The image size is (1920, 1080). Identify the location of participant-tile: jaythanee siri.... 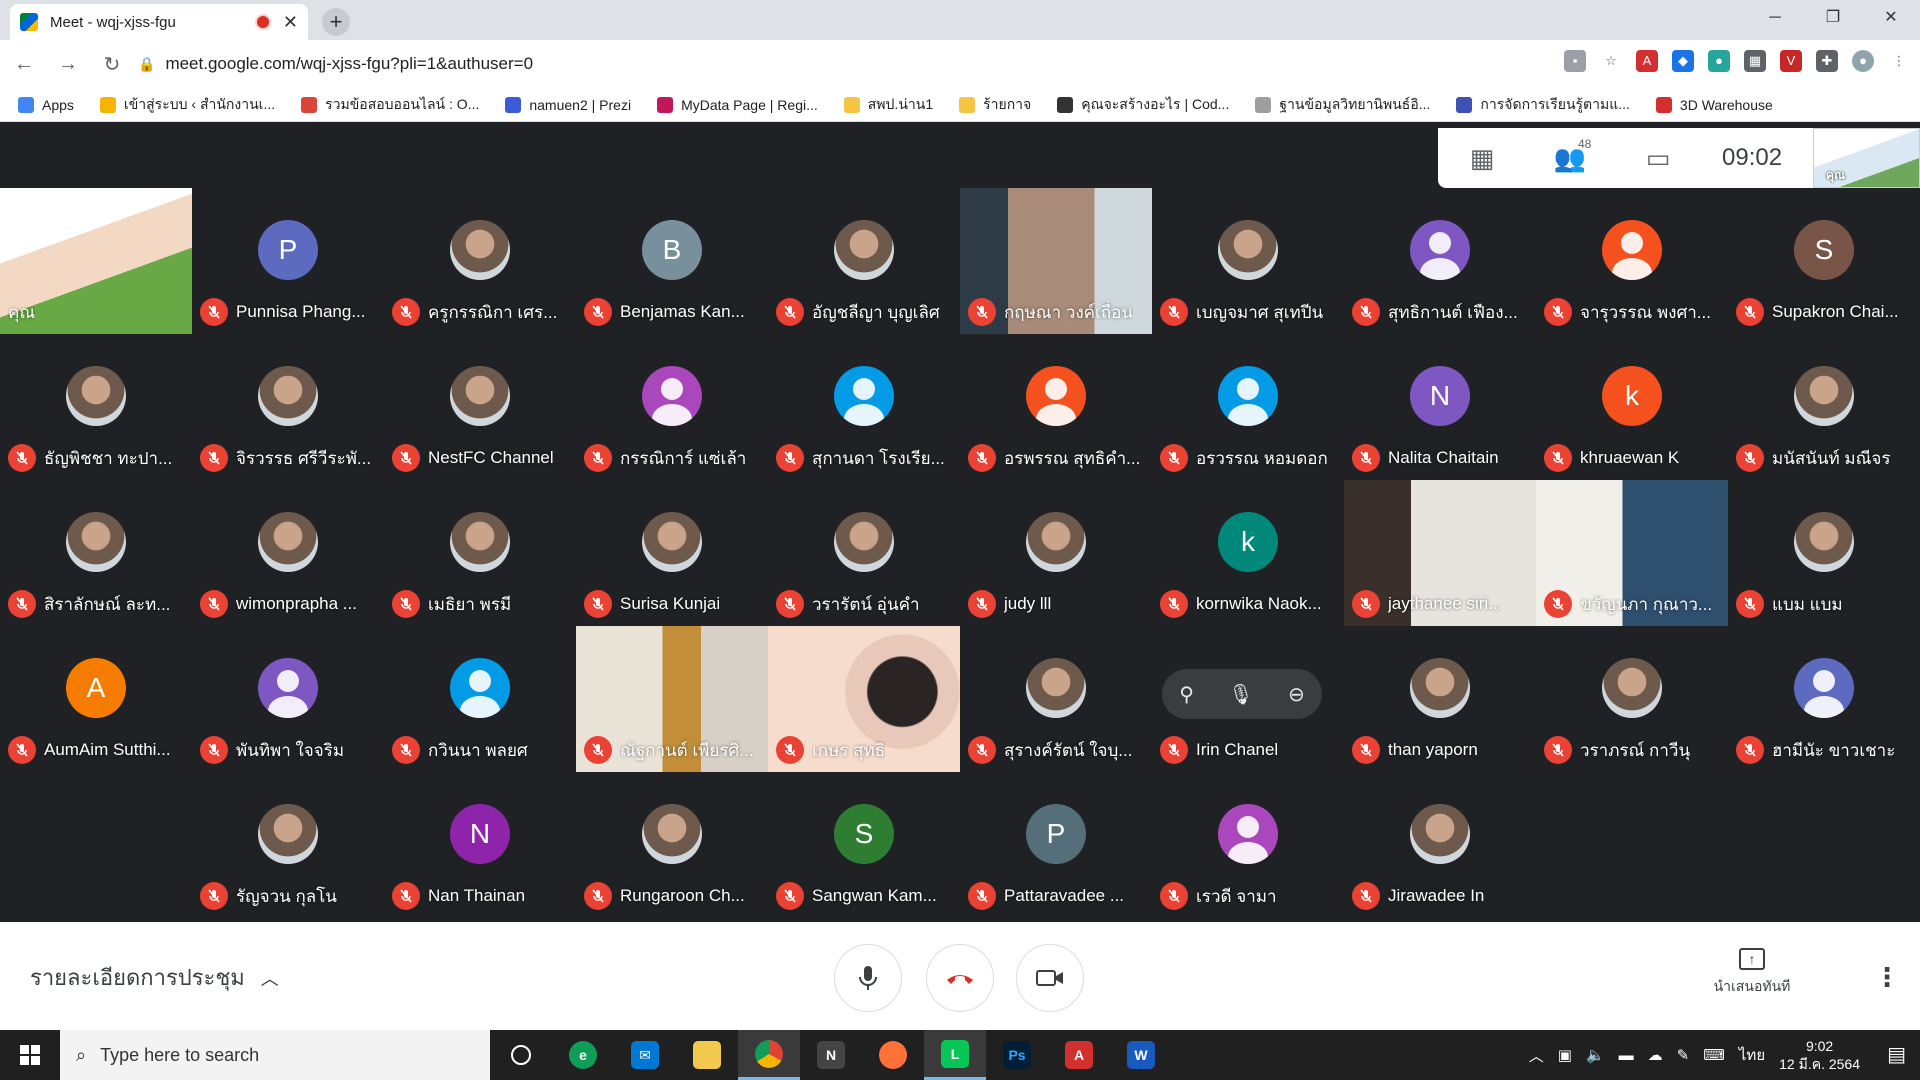
(1440, 553).